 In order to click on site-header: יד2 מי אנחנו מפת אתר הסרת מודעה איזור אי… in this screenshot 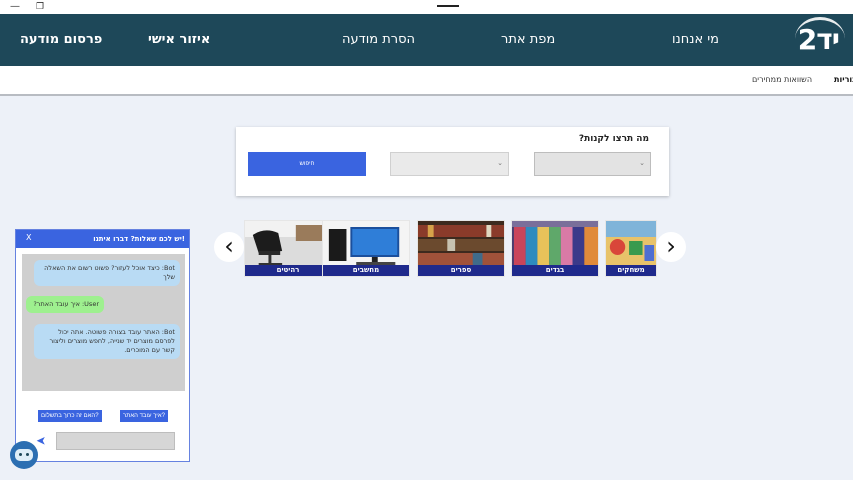, I will do `click(426, 40)`.